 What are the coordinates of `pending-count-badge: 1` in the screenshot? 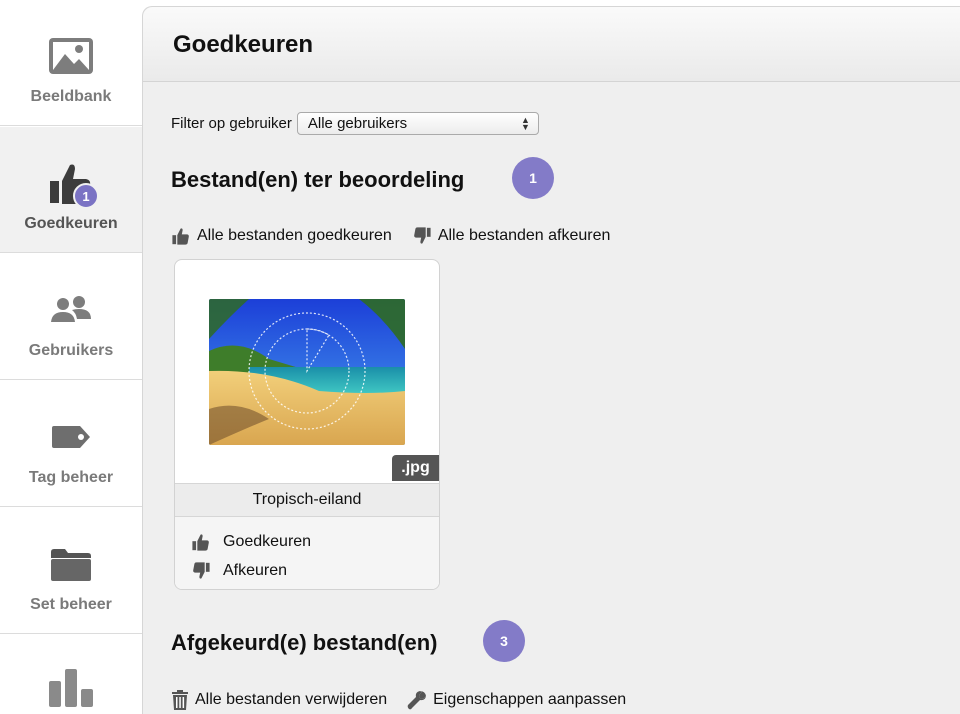 It's located at (533, 178).